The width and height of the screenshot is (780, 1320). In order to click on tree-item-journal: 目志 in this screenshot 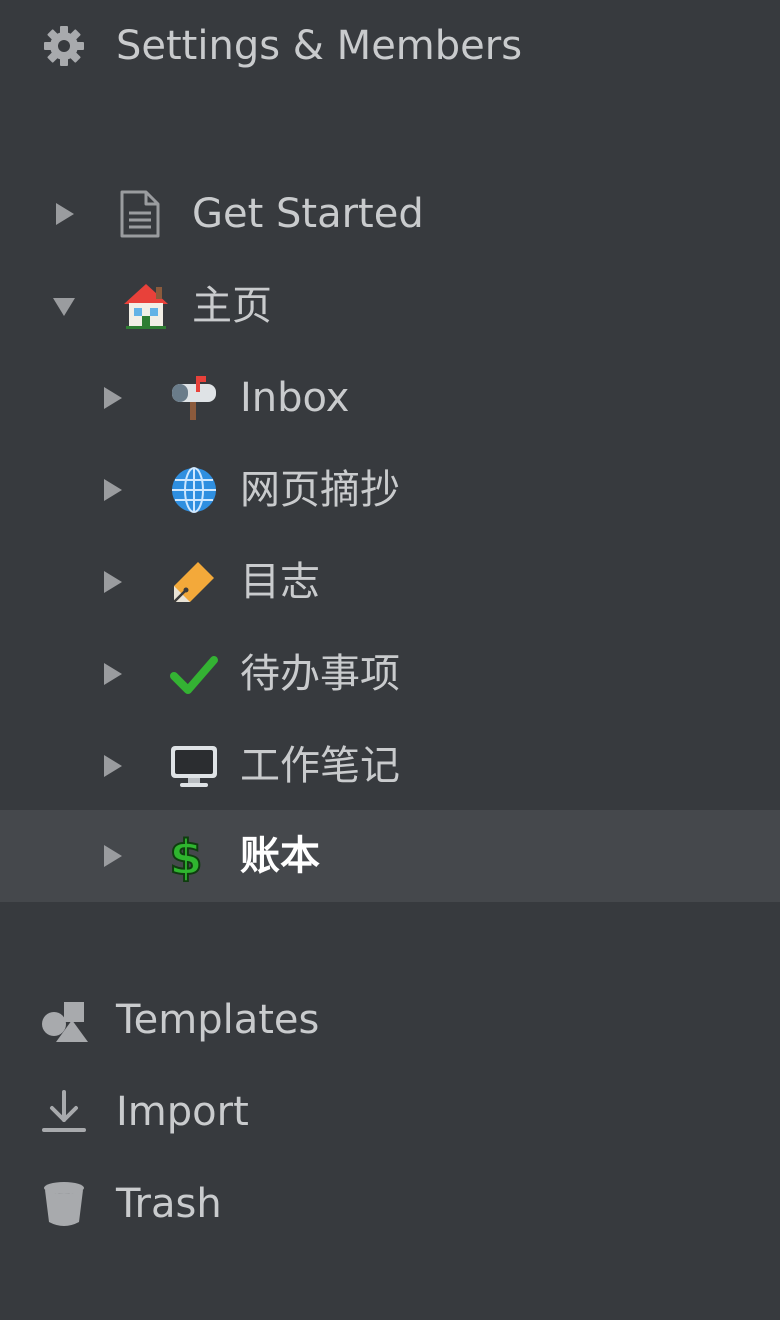, I will do `click(390, 582)`.